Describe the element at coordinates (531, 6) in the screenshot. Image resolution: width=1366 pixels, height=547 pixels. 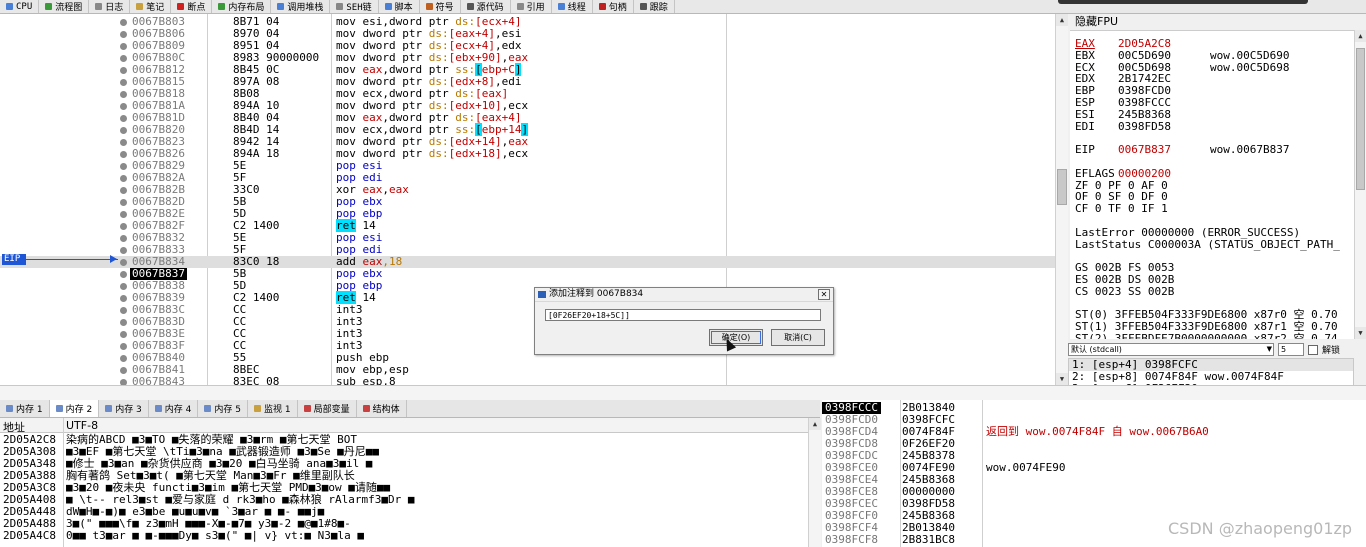
I see `toolbar-tab-11: 引用` at that location.